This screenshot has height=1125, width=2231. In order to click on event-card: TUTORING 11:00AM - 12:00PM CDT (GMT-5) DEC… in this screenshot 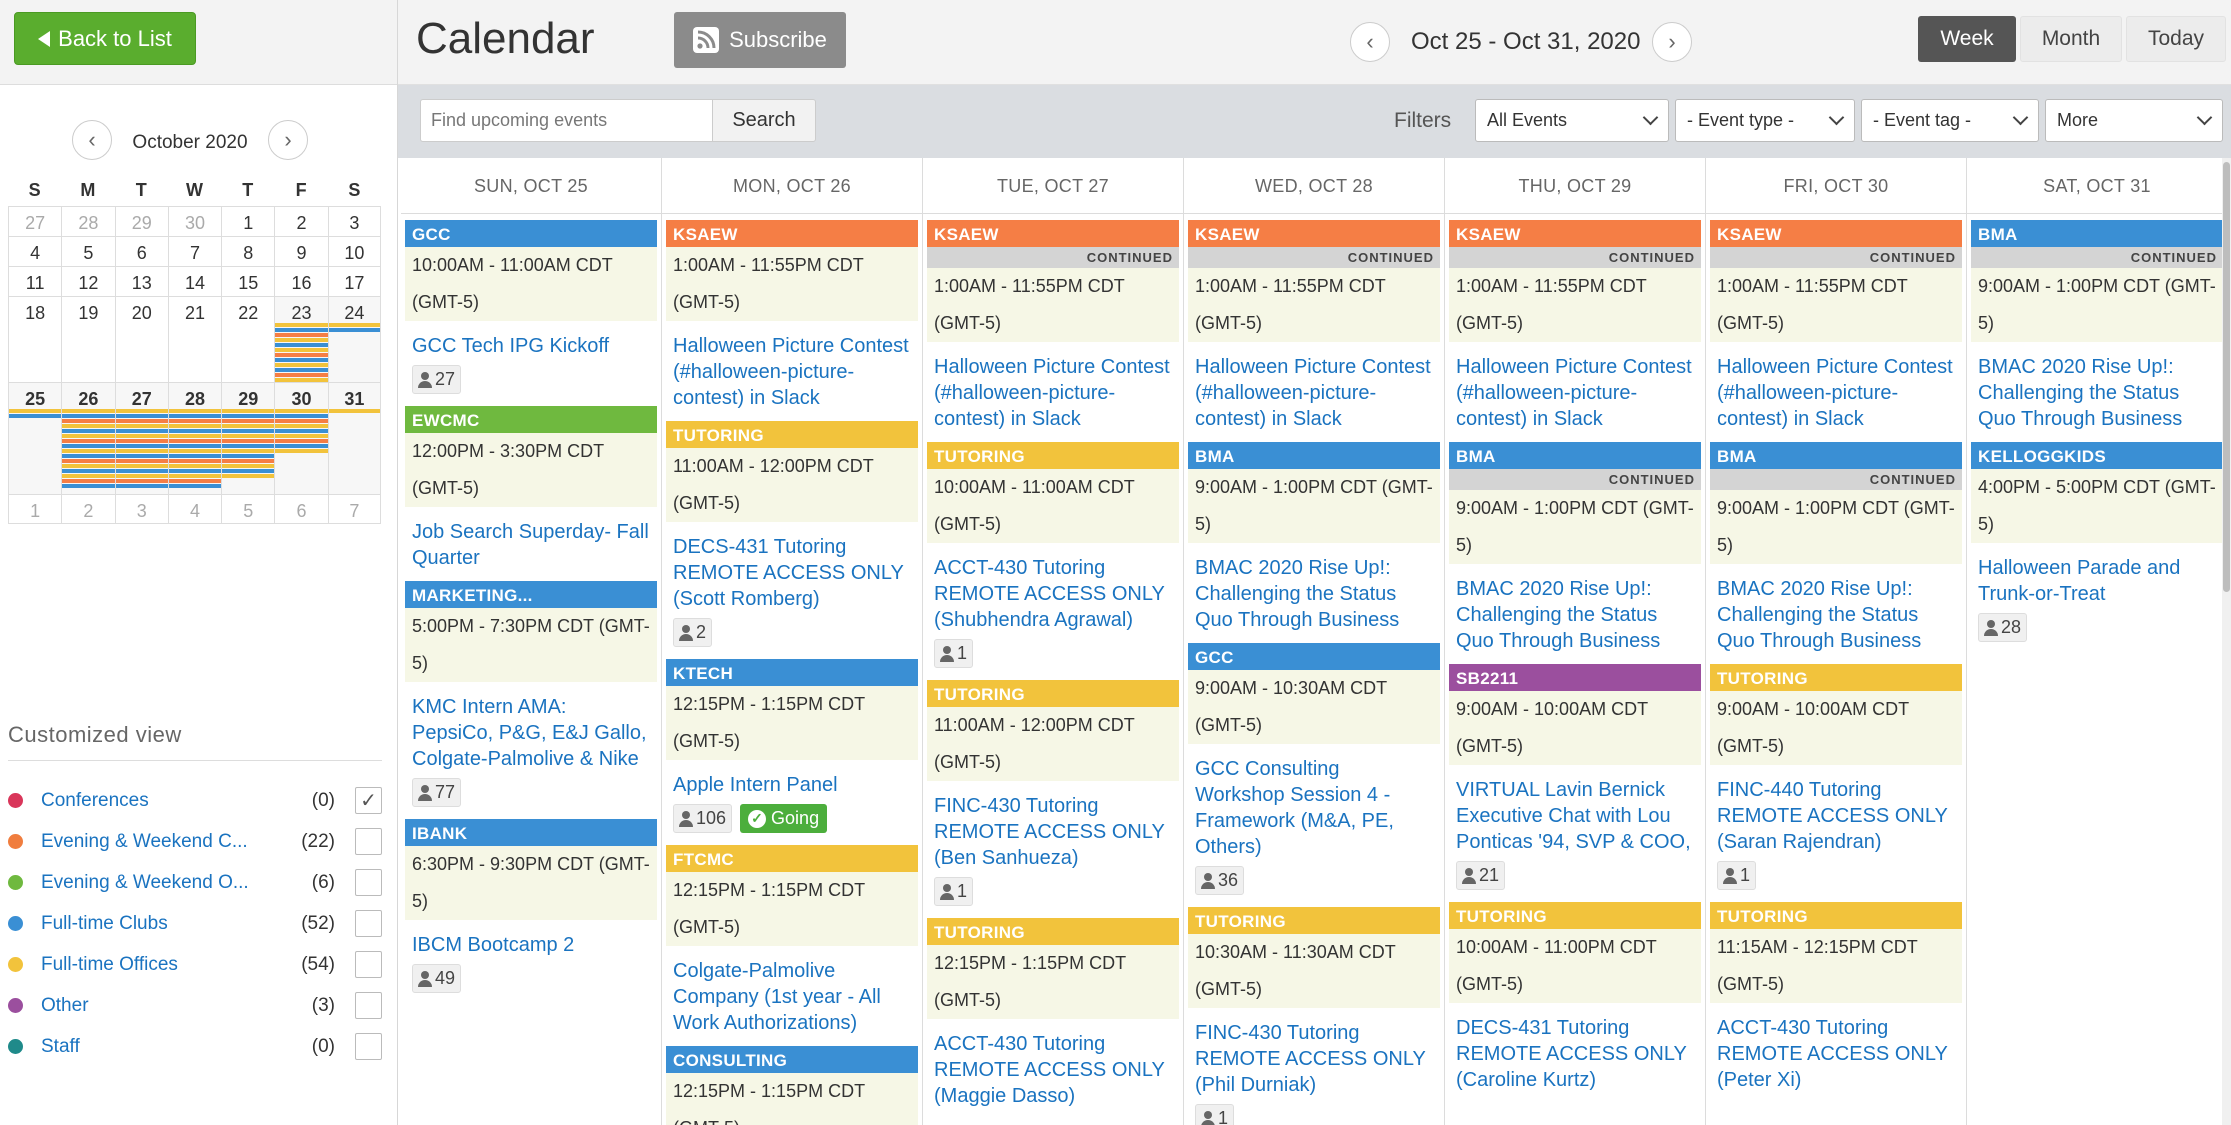, I will do `click(792, 538)`.